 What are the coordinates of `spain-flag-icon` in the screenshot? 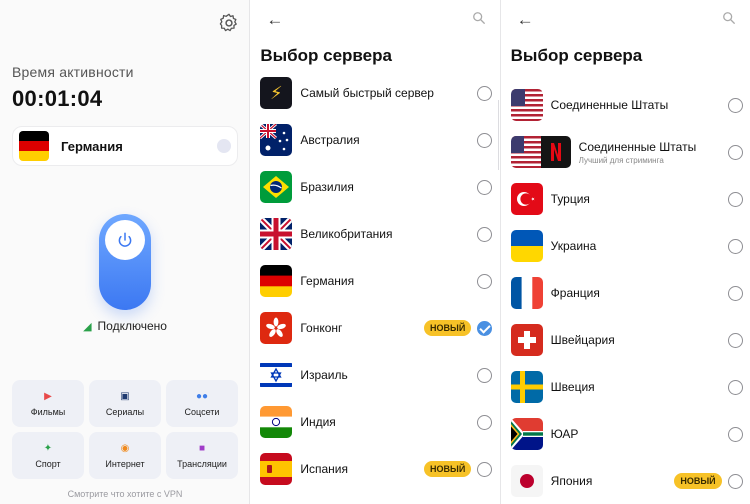 It's located at (276, 469).